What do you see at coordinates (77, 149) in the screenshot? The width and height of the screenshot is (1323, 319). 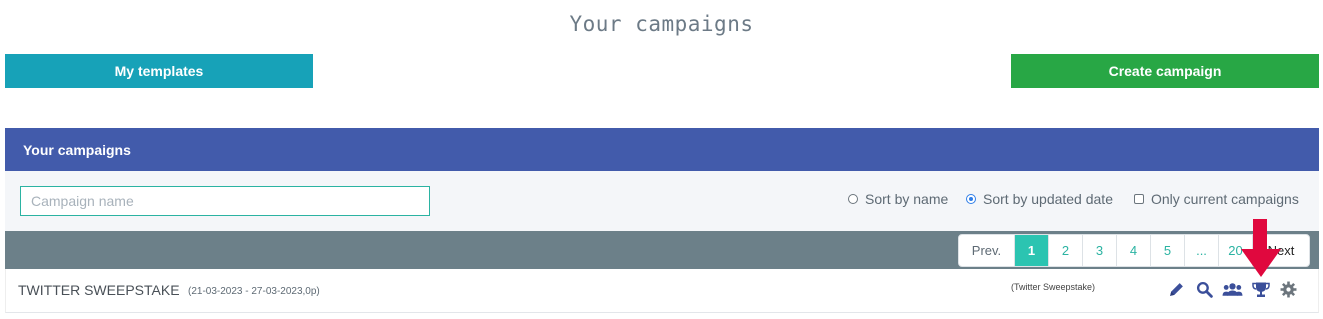 I see `panel-title: Your campaigns` at bounding box center [77, 149].